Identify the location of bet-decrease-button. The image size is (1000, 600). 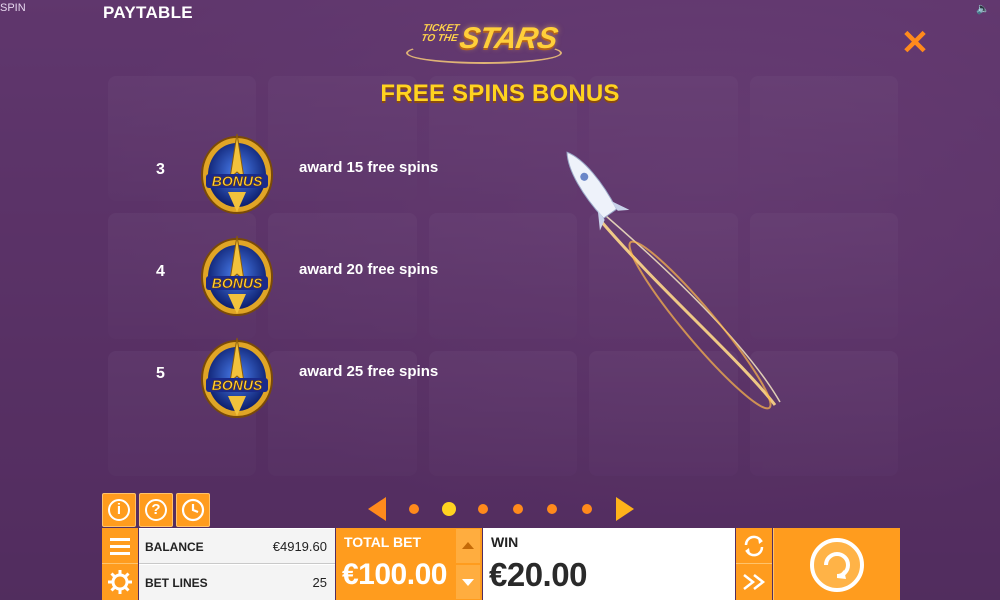
(468, 582).